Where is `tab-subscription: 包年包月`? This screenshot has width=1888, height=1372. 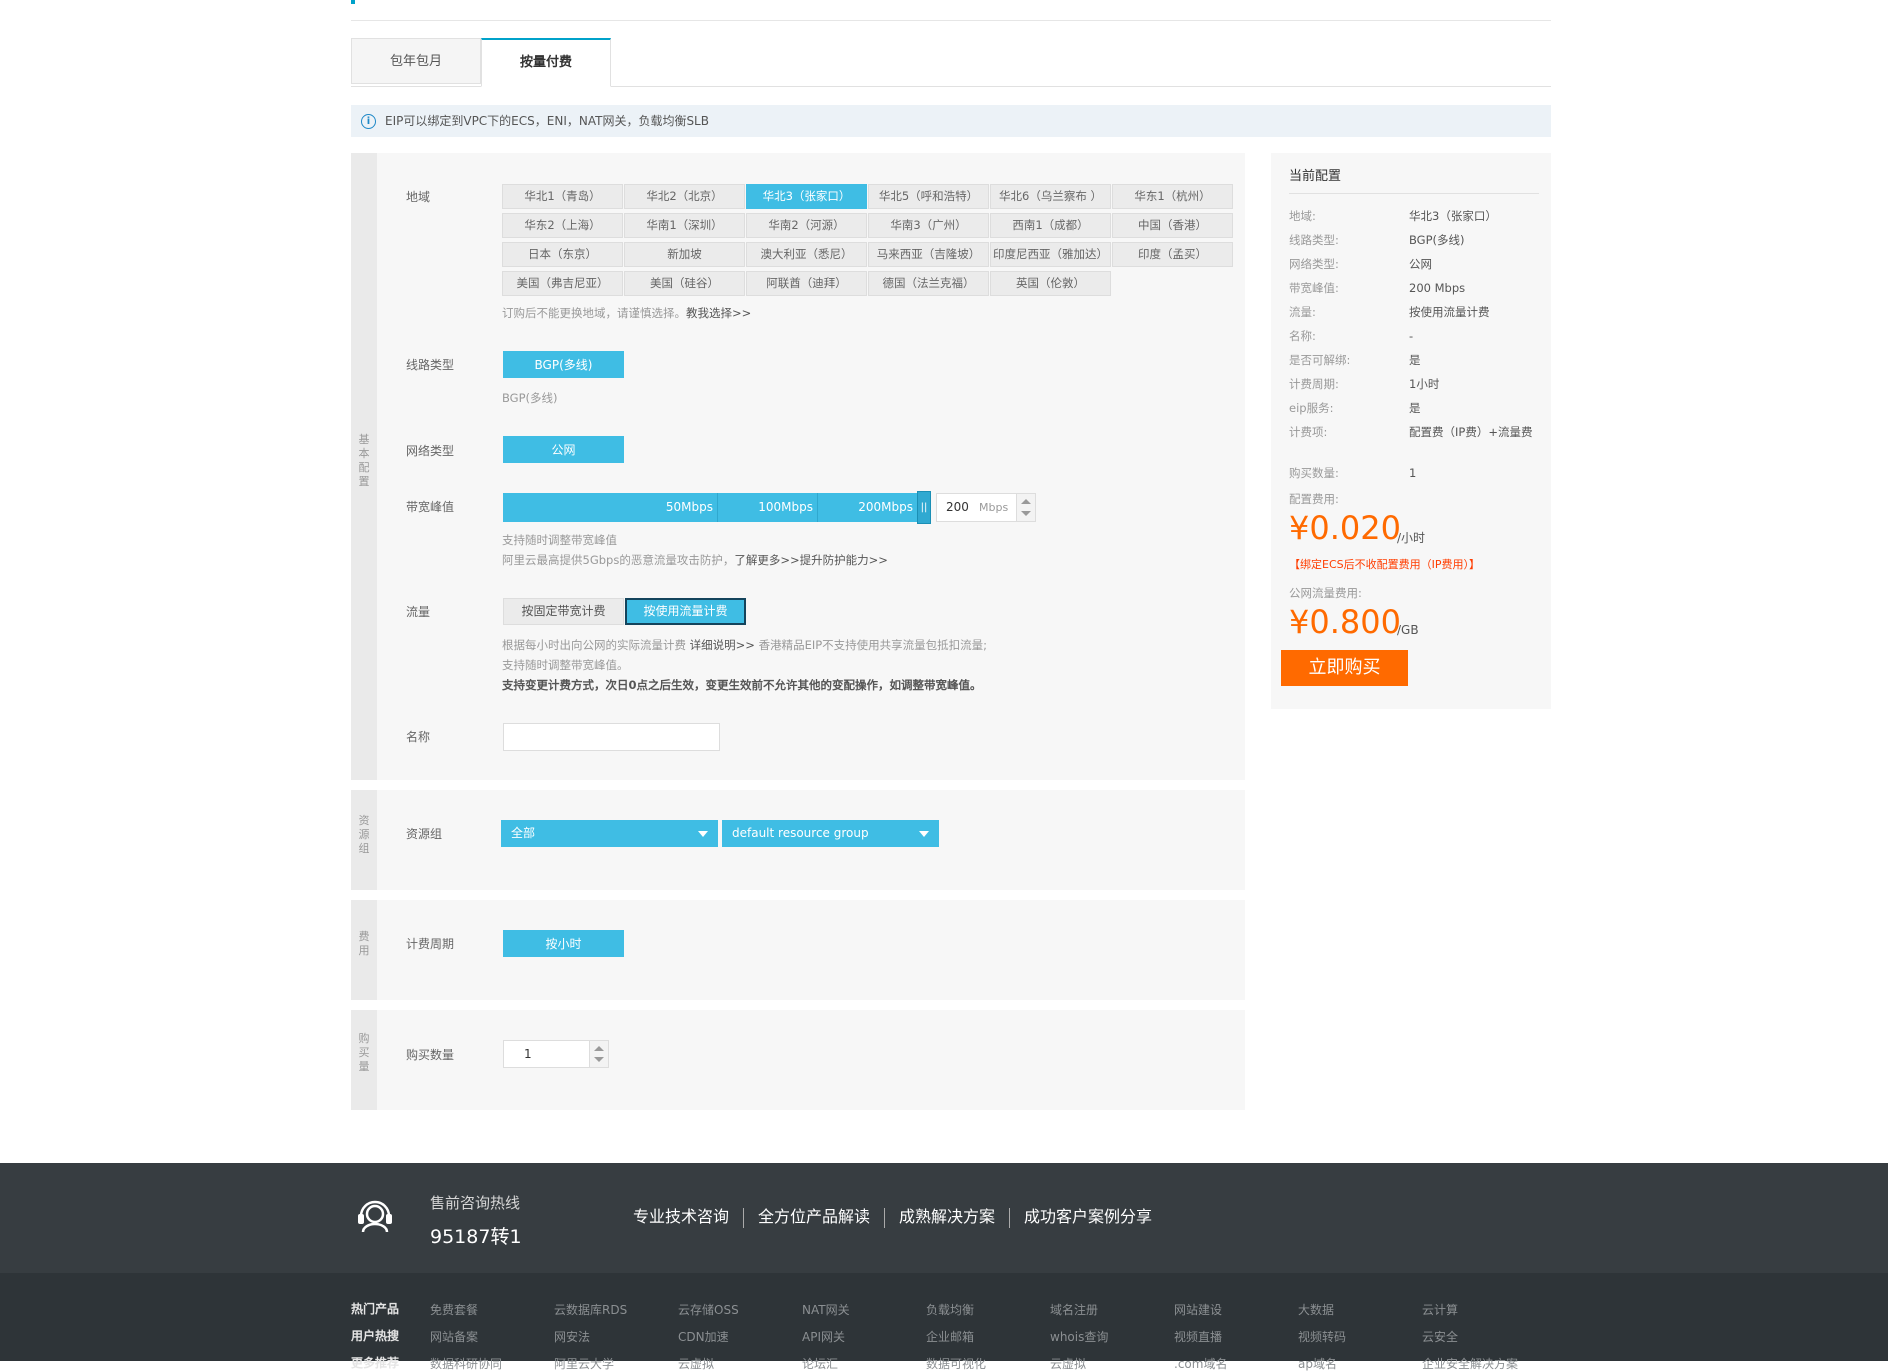
tab-subscription: 包年包月 is located at coordinates (416, 61).